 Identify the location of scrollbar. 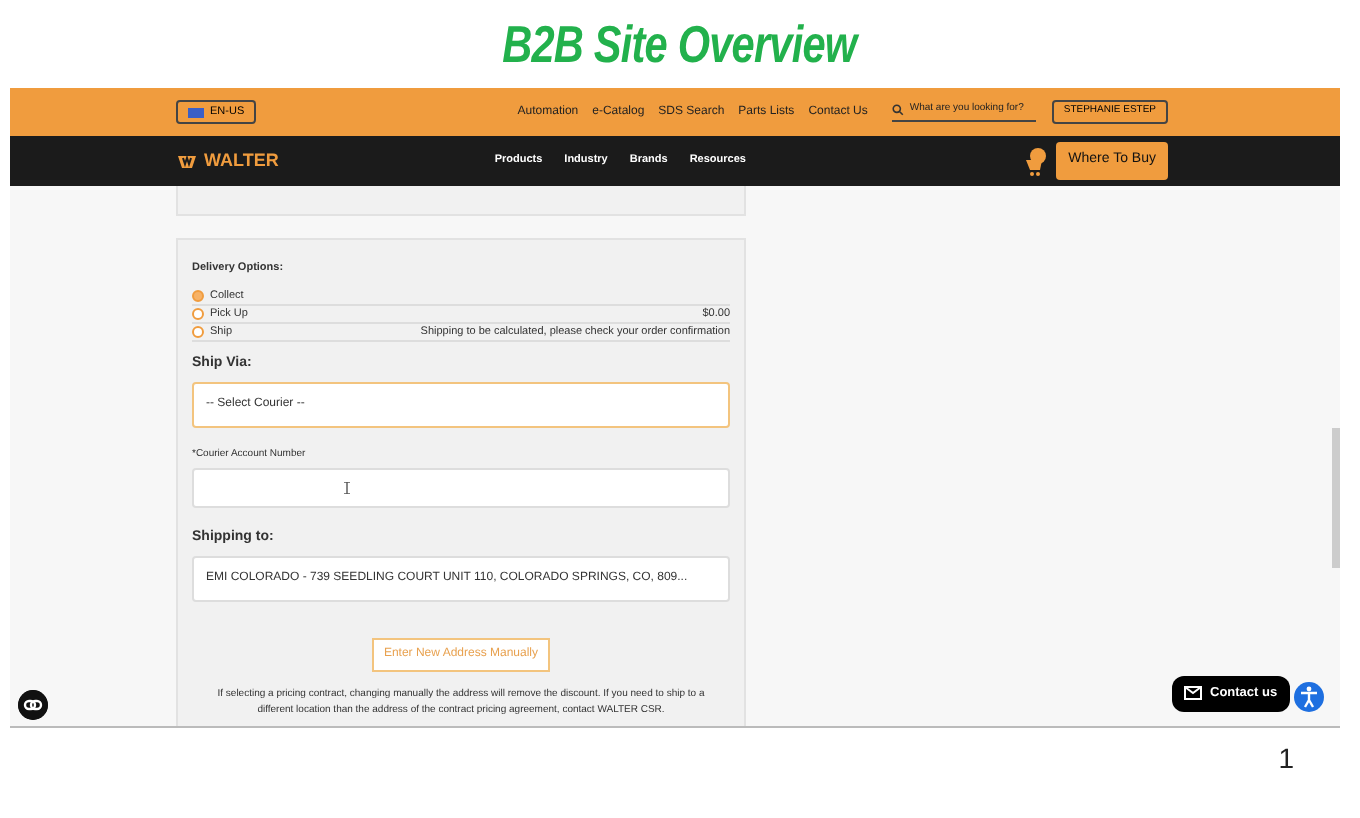
(1336, 498).